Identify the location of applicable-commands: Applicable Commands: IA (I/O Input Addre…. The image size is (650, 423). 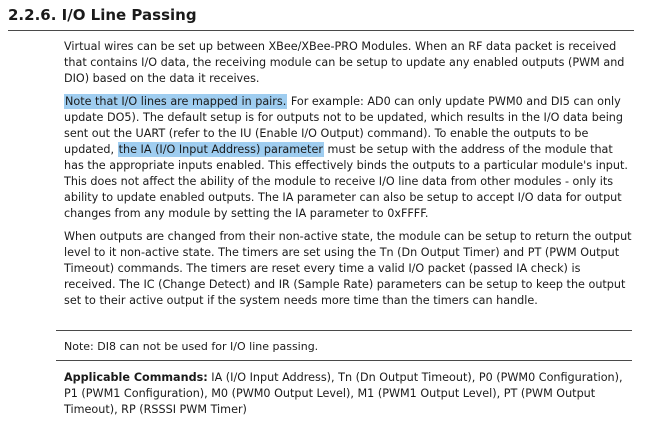
(348, 394).